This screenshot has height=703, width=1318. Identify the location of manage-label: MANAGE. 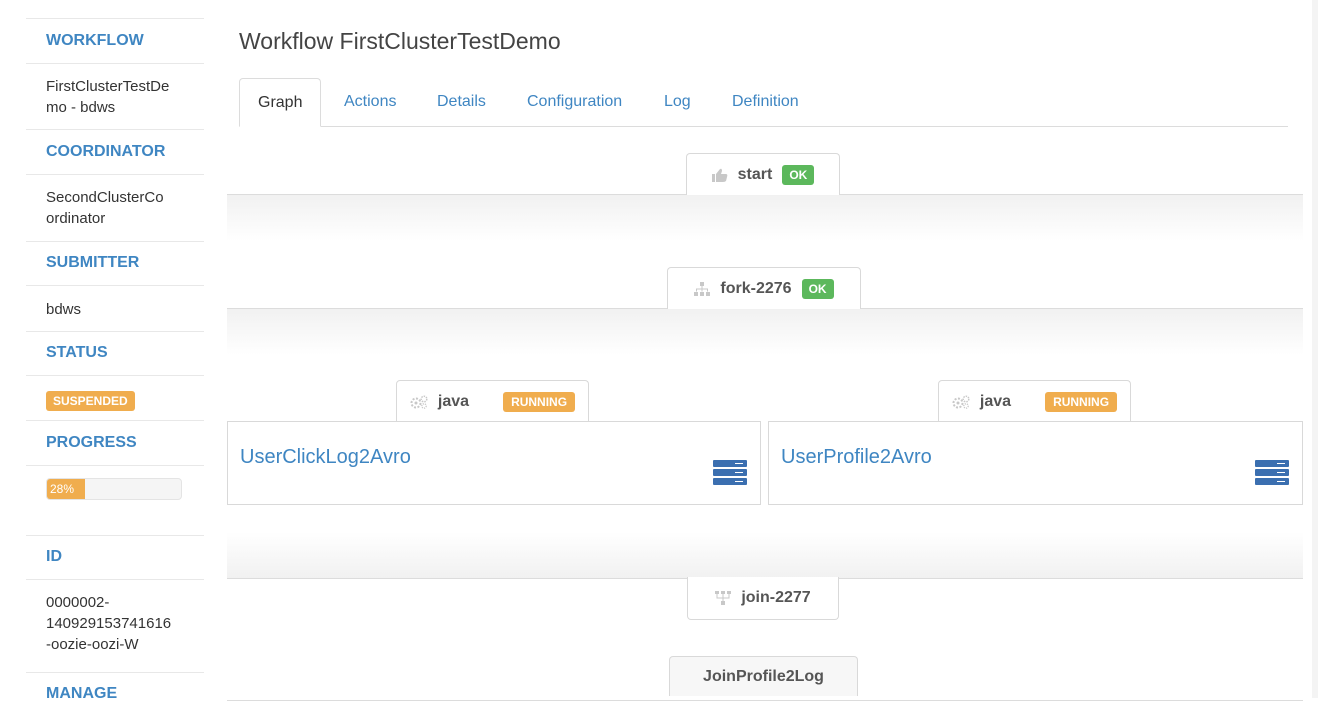
(82, 693).